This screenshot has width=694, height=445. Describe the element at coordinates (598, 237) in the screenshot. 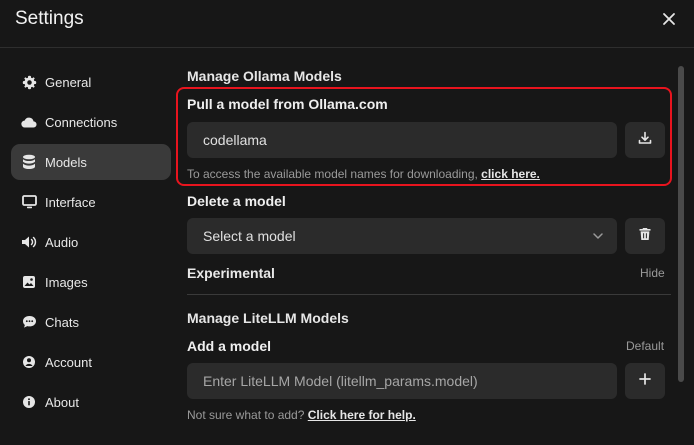

I see `chevron-down-icon` at that location.